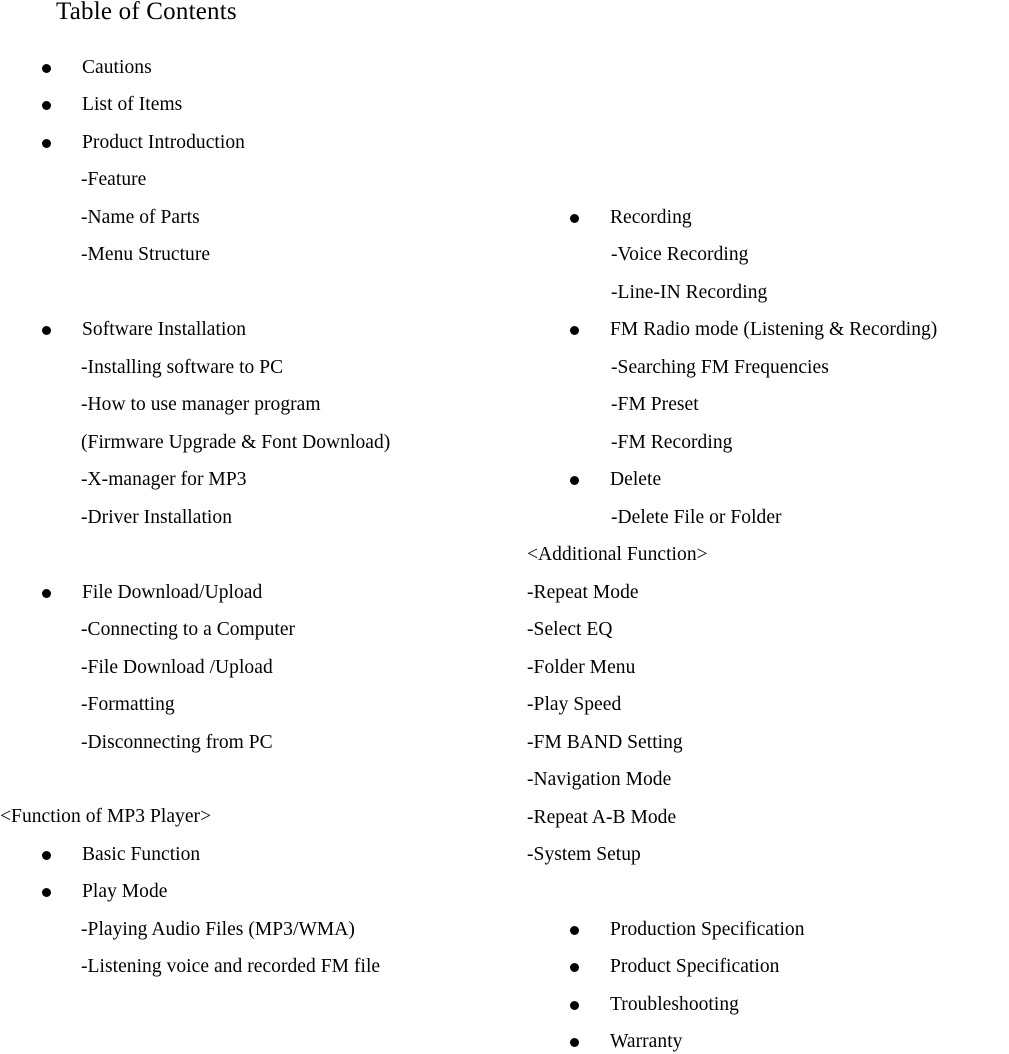 The height and width of the screenshot is (1054, 1009). I want to click on toc-subentry-label: -Repeat A-B Mode, so click(602, 817).